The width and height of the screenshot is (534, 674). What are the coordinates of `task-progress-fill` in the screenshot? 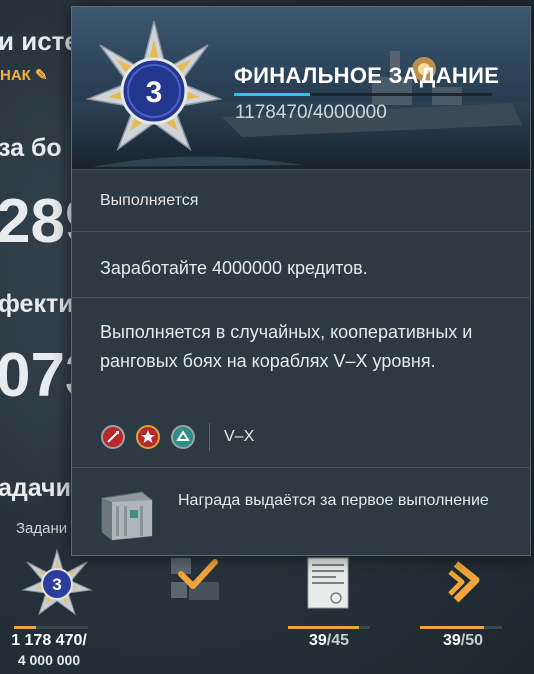 It's located at (25, 627).